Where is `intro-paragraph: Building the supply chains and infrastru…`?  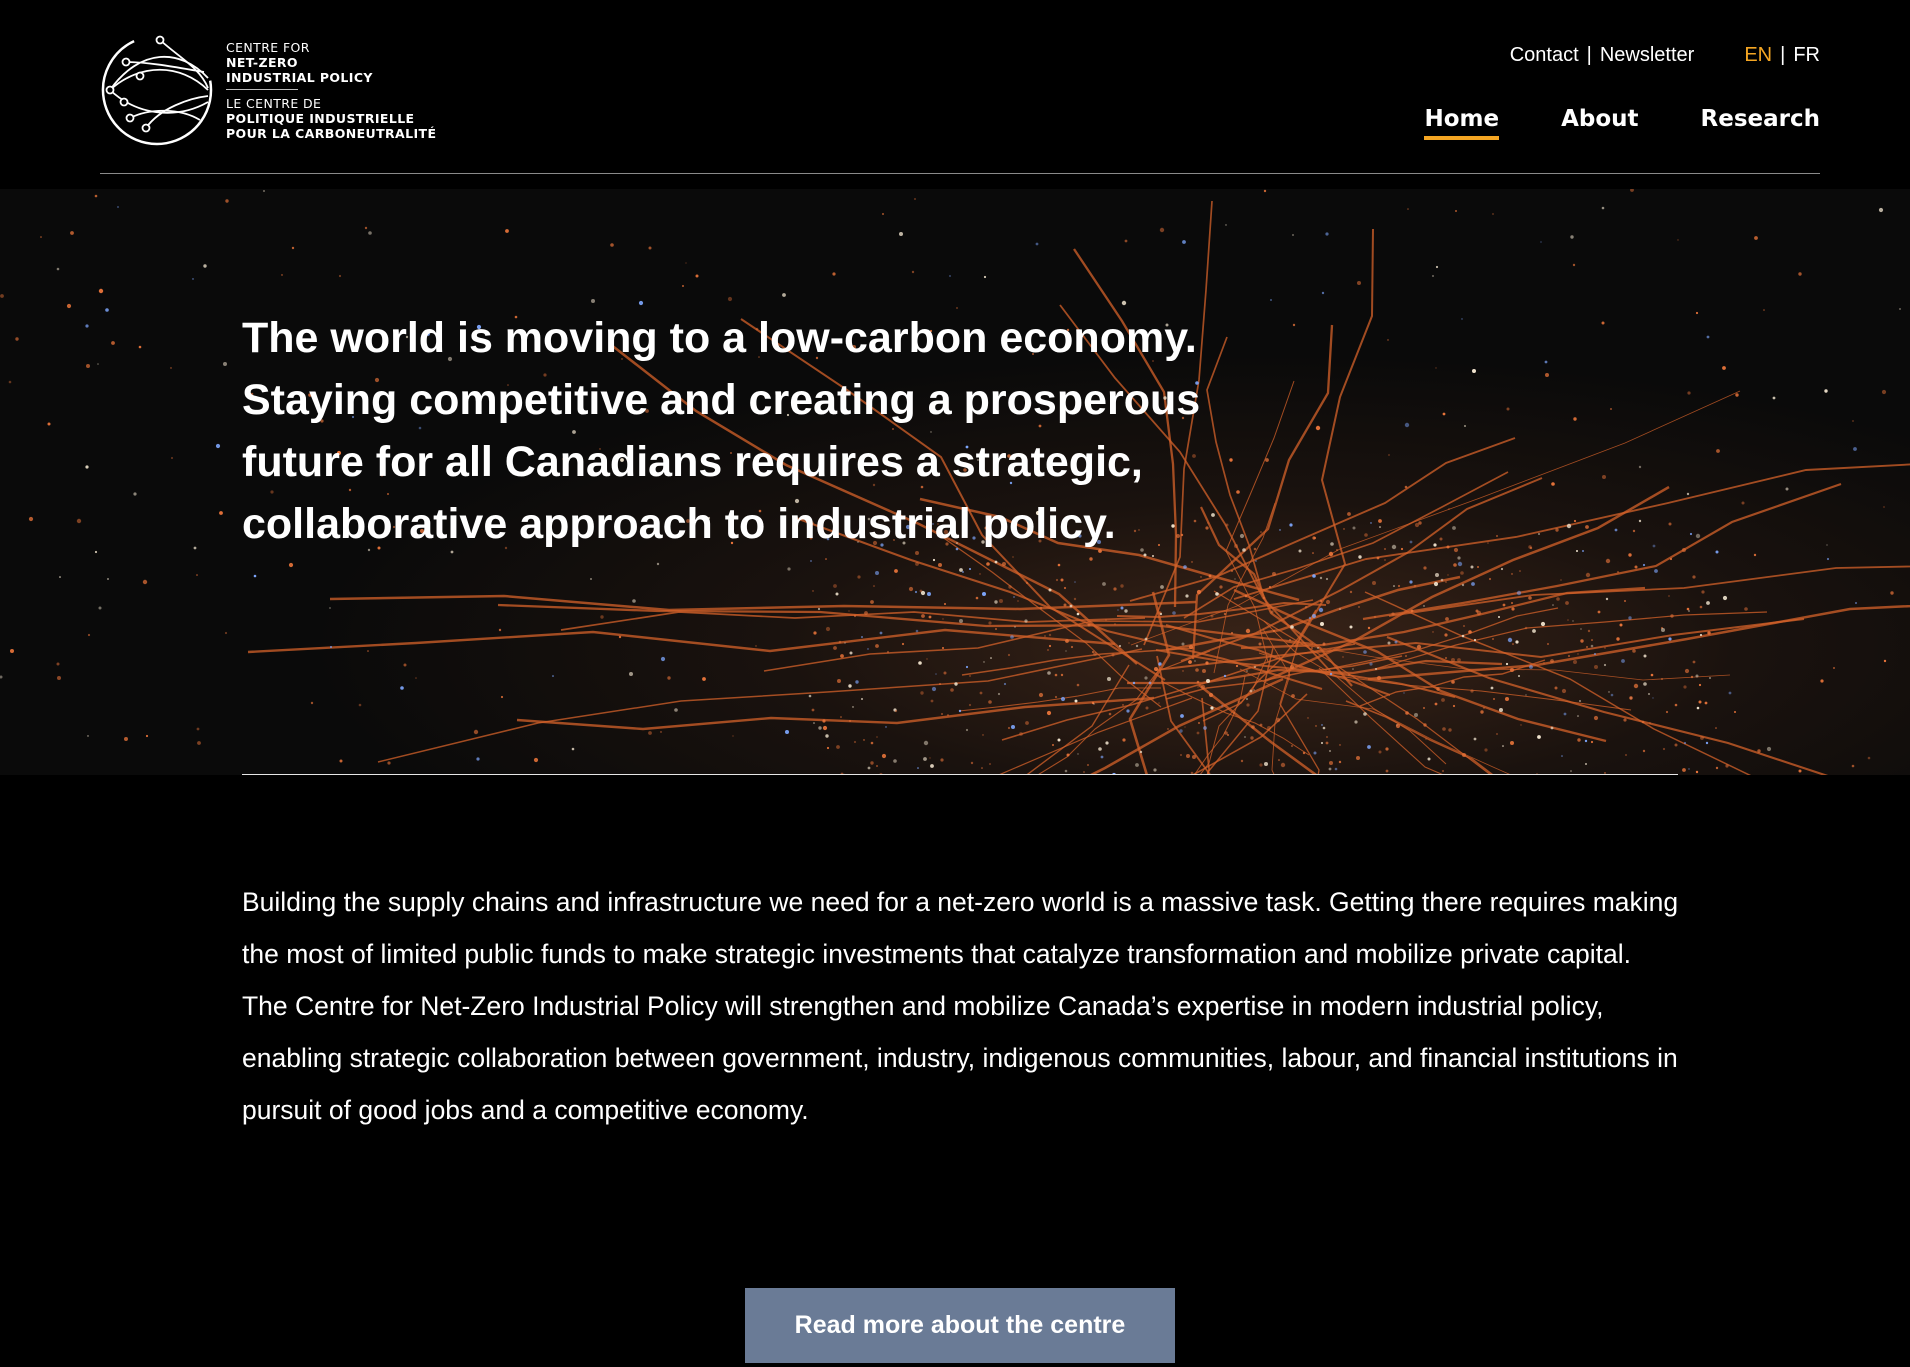
intro-paragraph: Building the supply chains and infrastru… is located at coordinates (960, 1006).